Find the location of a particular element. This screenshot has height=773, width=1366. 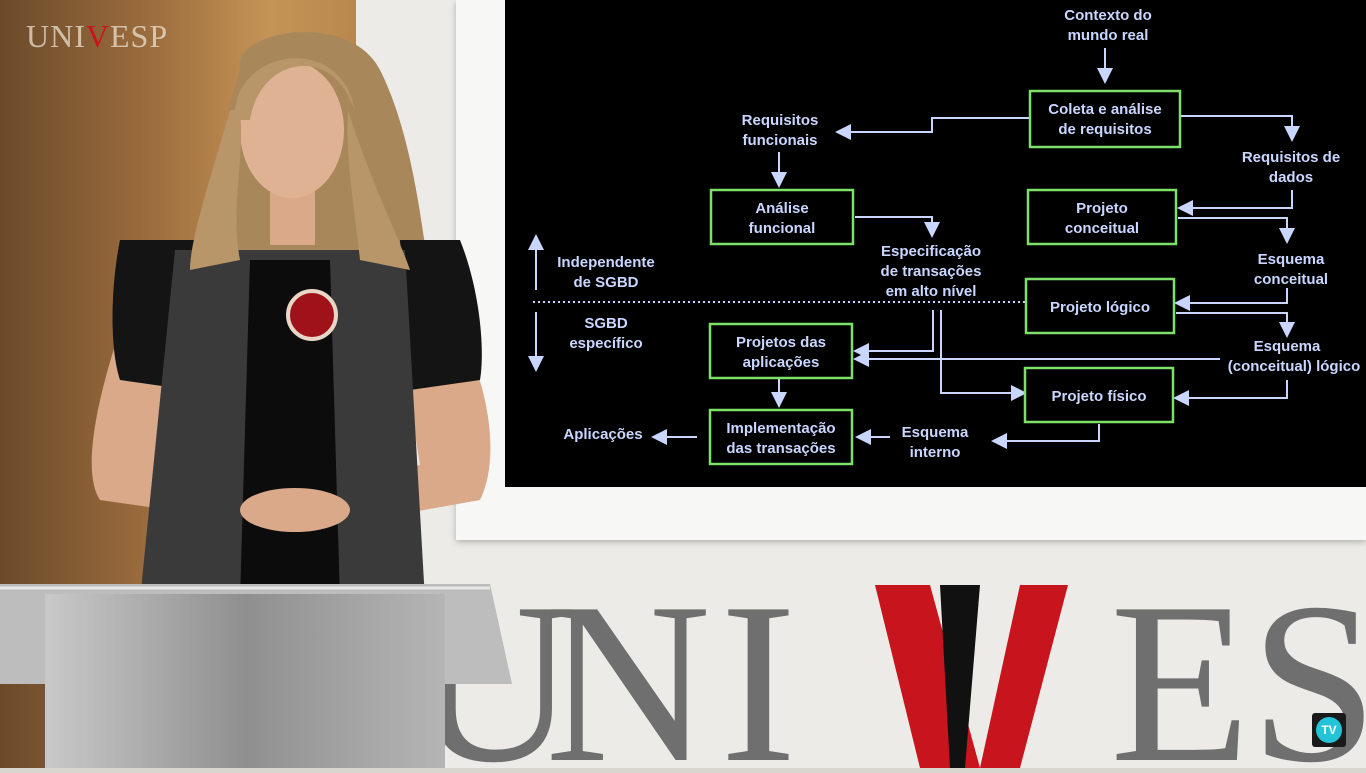

label-implementacao-2: das transações is located at coordinates (780, 448).